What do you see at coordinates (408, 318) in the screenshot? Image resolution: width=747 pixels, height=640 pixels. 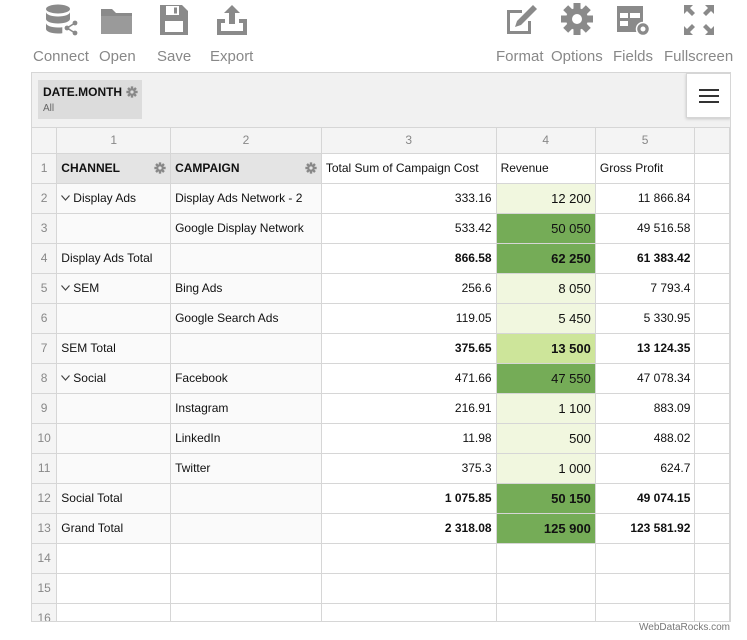 I see `cost-cell: 119.05` at bounding box center [408, 318].